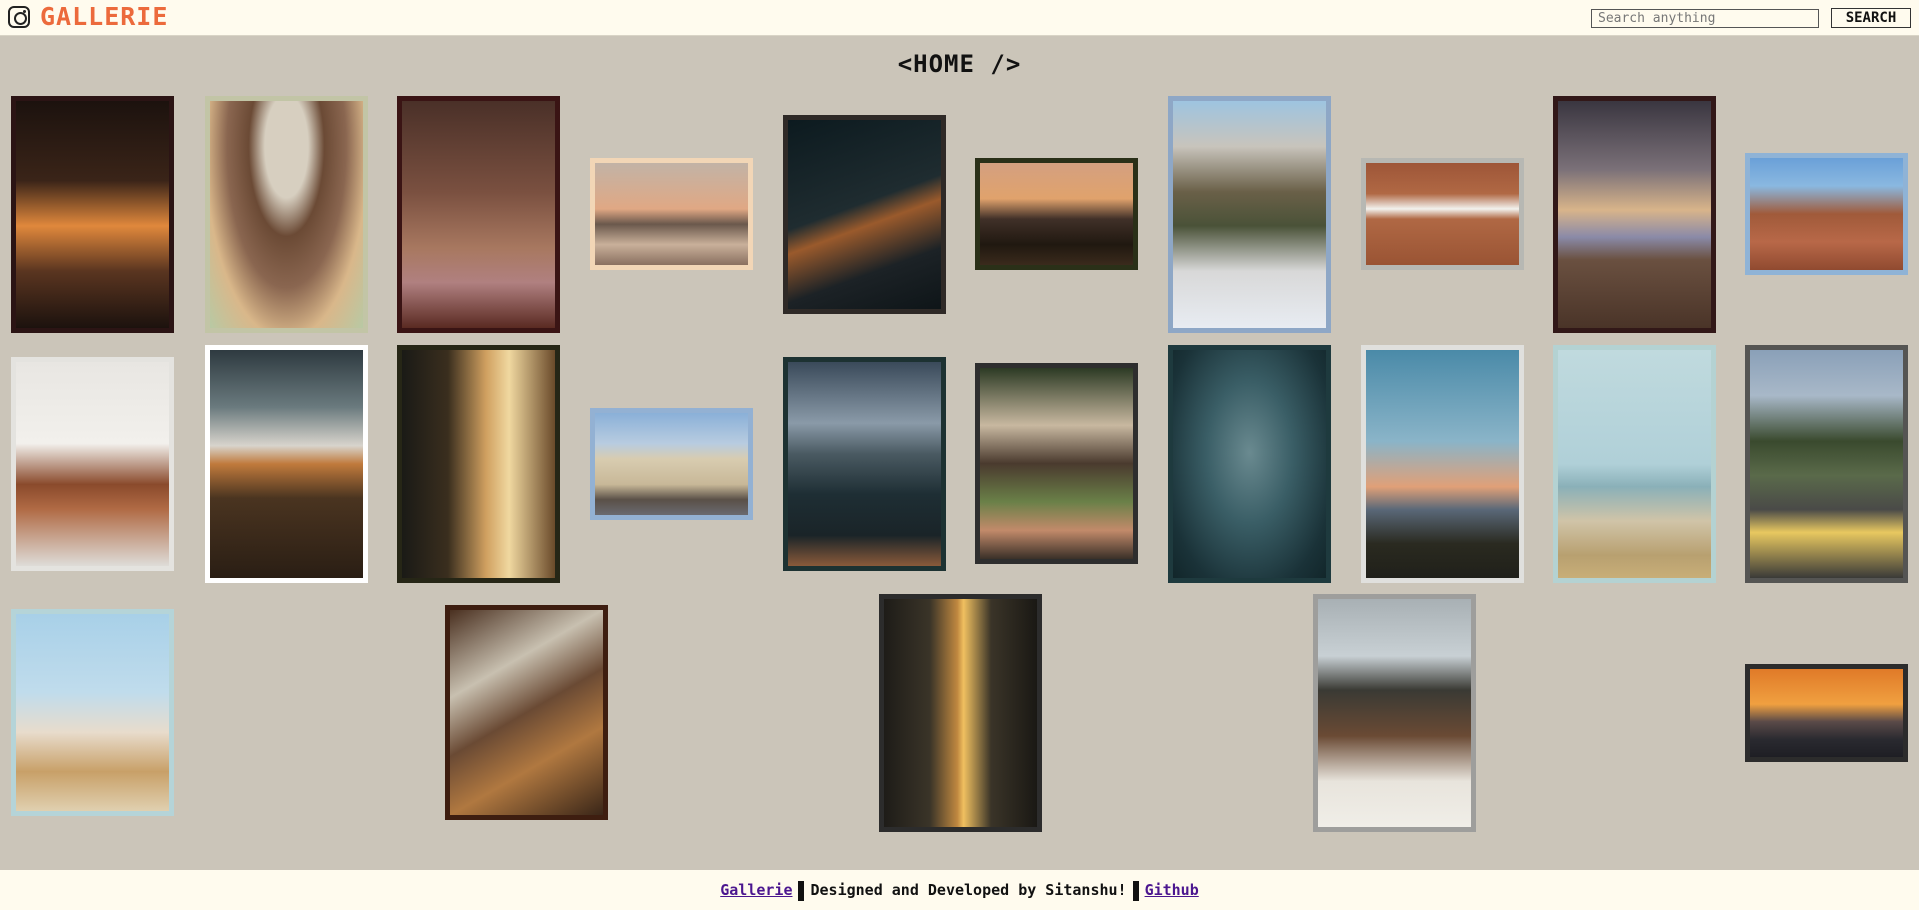  I want to click on photo-lifeguard-tower-sunset, so click(1442, 464).